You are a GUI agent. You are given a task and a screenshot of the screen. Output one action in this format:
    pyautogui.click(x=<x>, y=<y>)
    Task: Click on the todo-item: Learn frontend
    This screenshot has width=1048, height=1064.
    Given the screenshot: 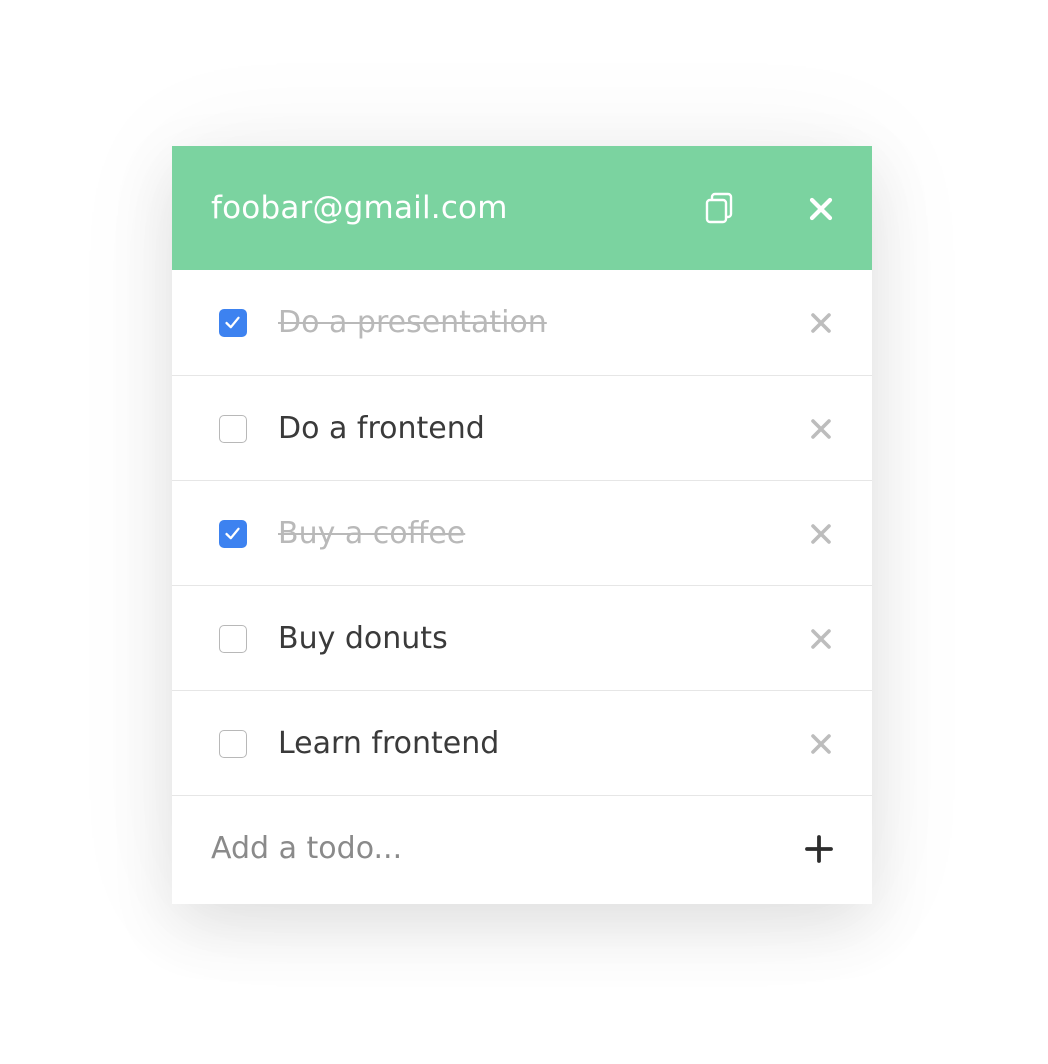 What is the action you would take?
    pyautogui.click(x=522, y=742)
    